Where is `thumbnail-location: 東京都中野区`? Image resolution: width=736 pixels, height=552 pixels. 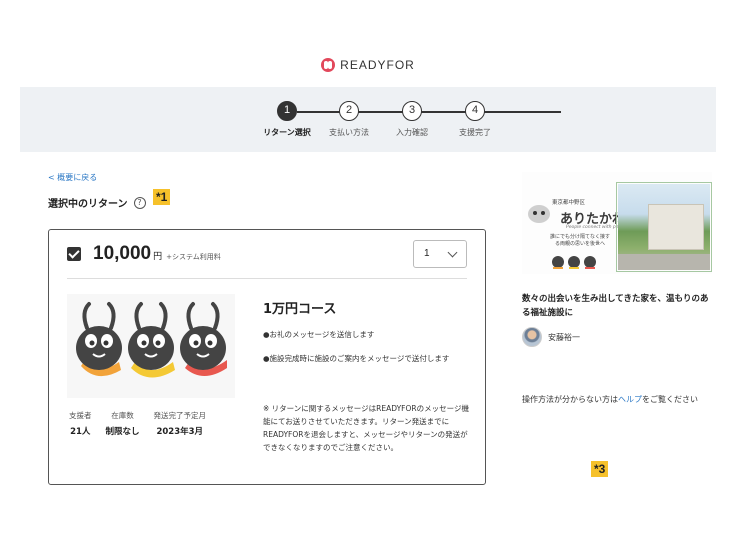 thumbnail-location: 東京都中野区 is located at coordinates (569, 203).